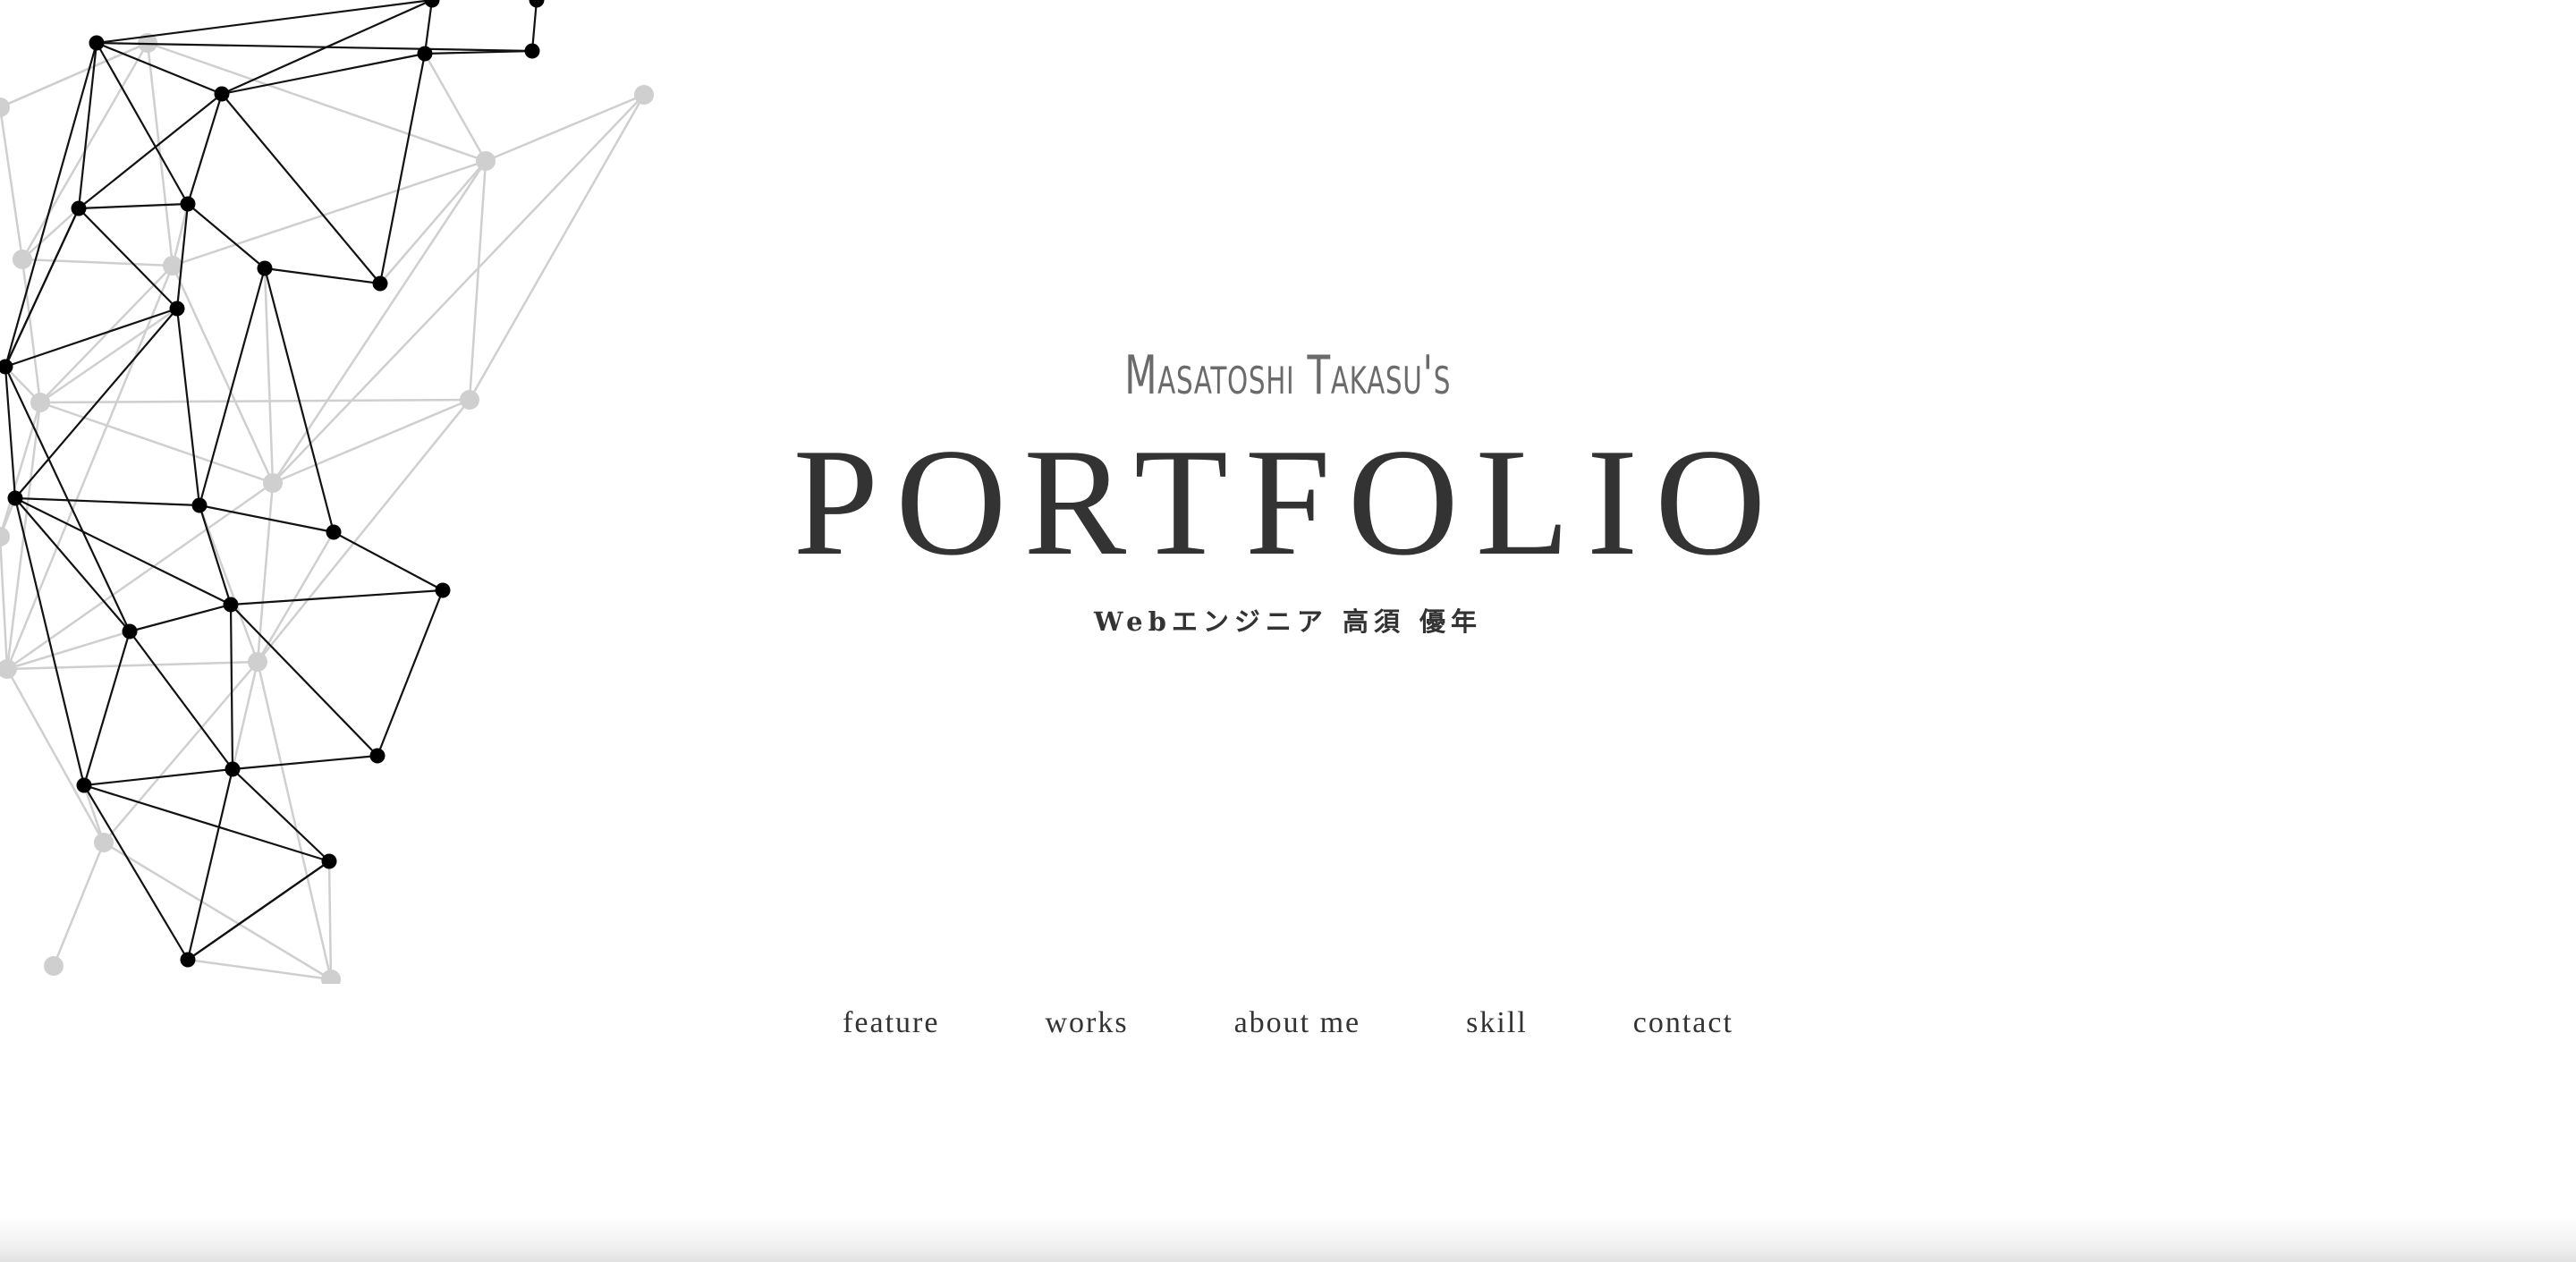  I want to click on bottom-shadow, so click(1288, 1239).